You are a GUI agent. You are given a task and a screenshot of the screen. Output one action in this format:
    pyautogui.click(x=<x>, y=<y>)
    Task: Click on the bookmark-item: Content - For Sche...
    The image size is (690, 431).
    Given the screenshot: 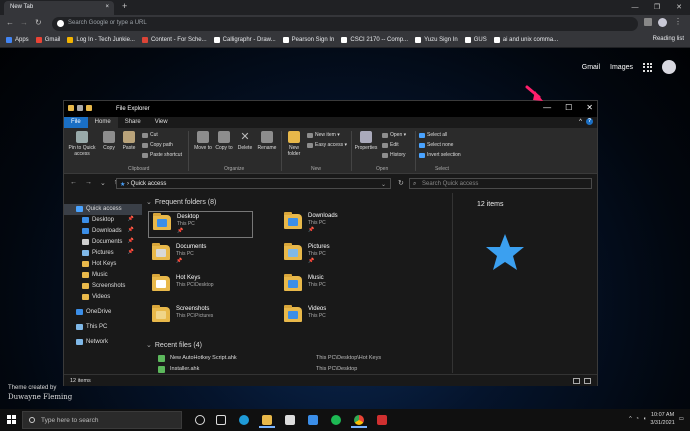 What is the action you would take?
    pyautogui.click(x=174, y=40)
    